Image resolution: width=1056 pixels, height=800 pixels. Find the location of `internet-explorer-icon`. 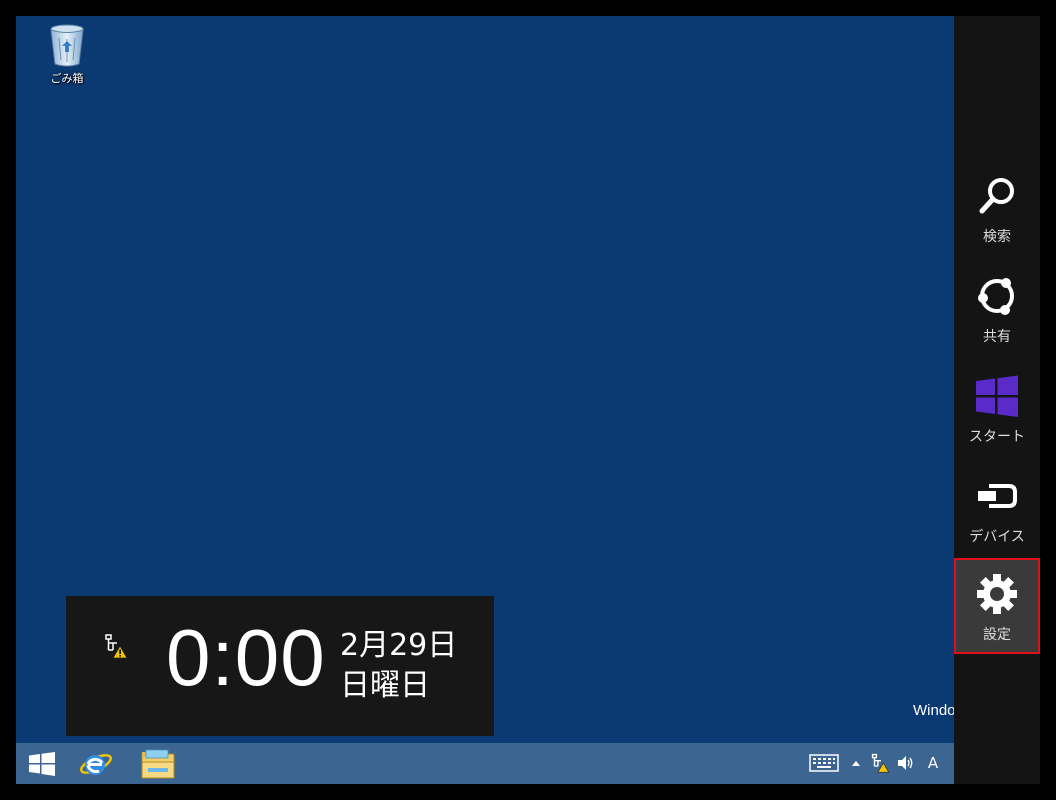

internet-explorer-icon is located at coordinates (96, 764).